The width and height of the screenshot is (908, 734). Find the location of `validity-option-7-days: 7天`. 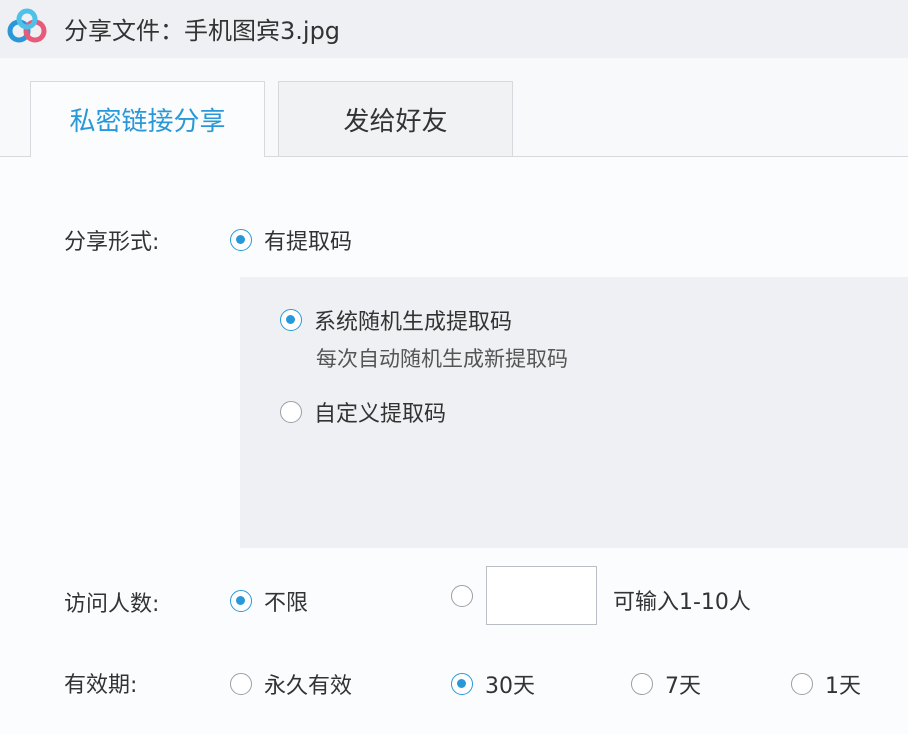

validity-option-7-days: 7天 is located at coordinates (666, 684).